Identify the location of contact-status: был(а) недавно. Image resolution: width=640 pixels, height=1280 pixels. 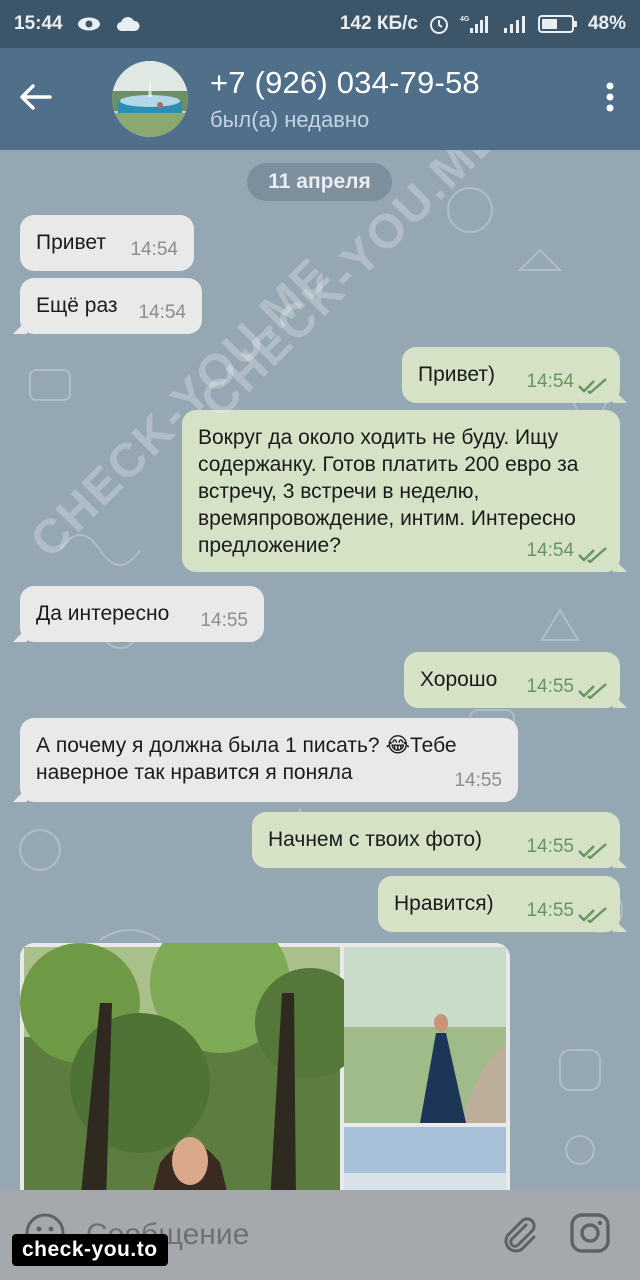
(290, 119).